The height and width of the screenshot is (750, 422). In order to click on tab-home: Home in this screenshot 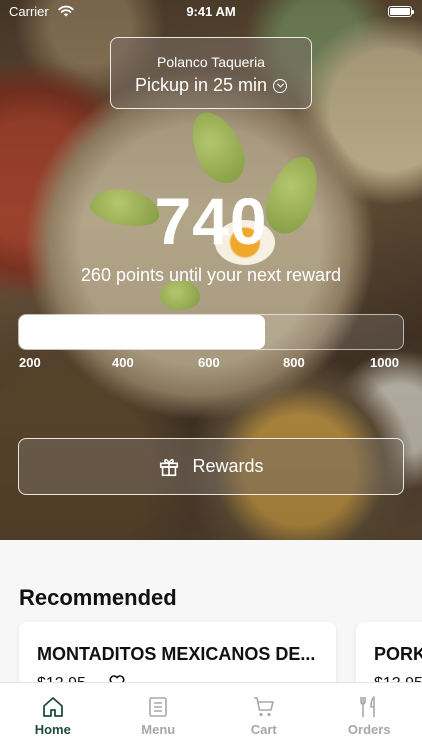, I will do `click(53, 716)`.